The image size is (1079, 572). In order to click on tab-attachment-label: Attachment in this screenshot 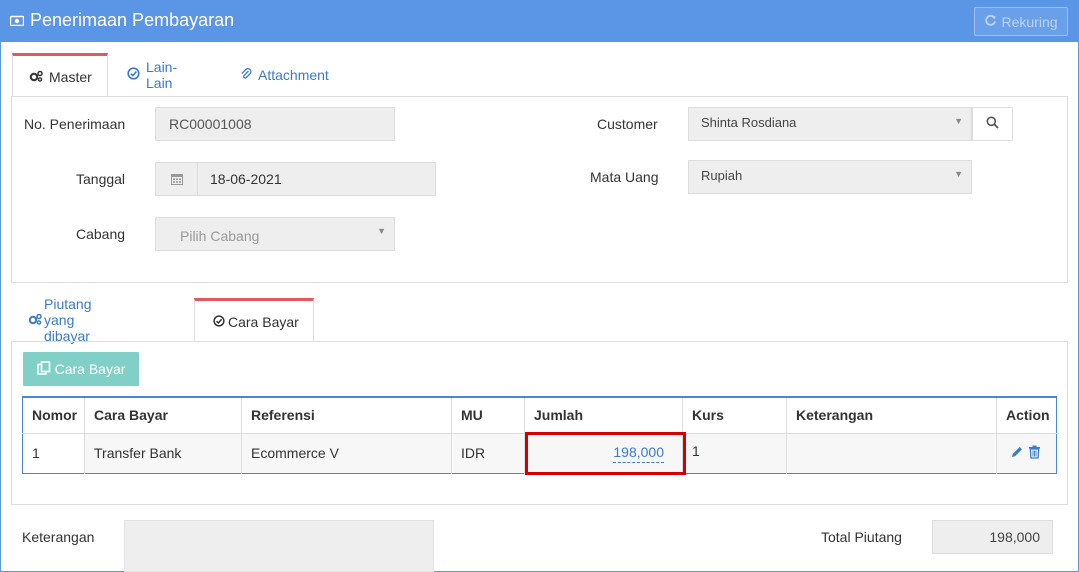, I will do `click(293, 75)`.